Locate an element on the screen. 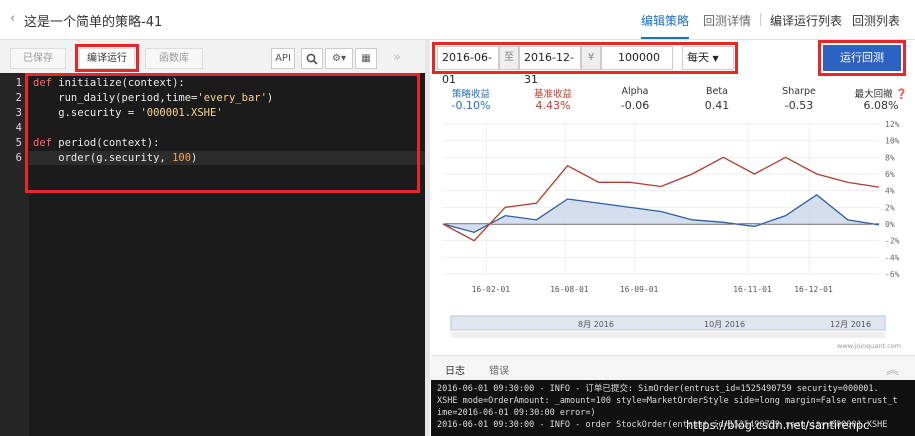 The height and width of the screenshot is (436, 915). line-number: 3 is located at coordinates (18, 113).